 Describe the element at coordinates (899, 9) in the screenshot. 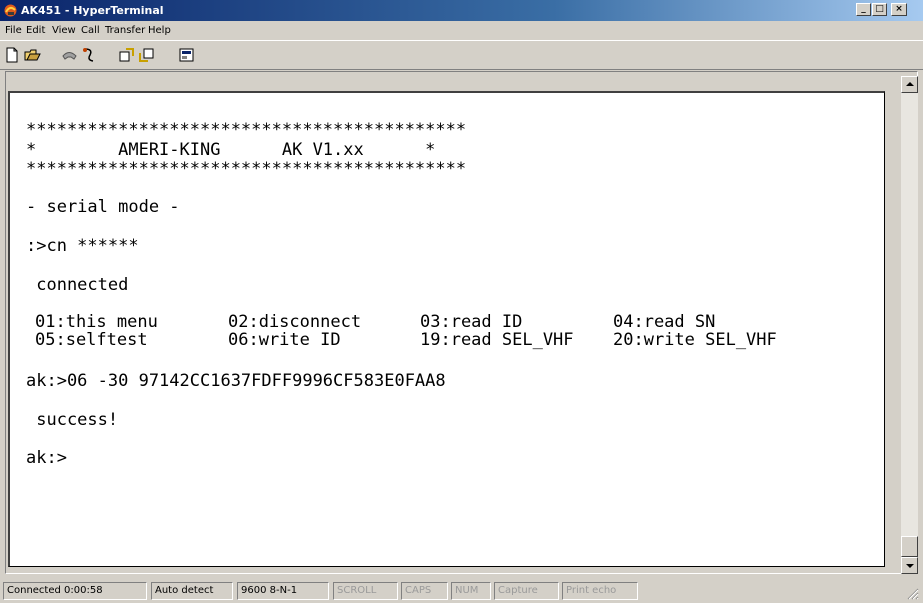

I see `close-button: ×` at that location.